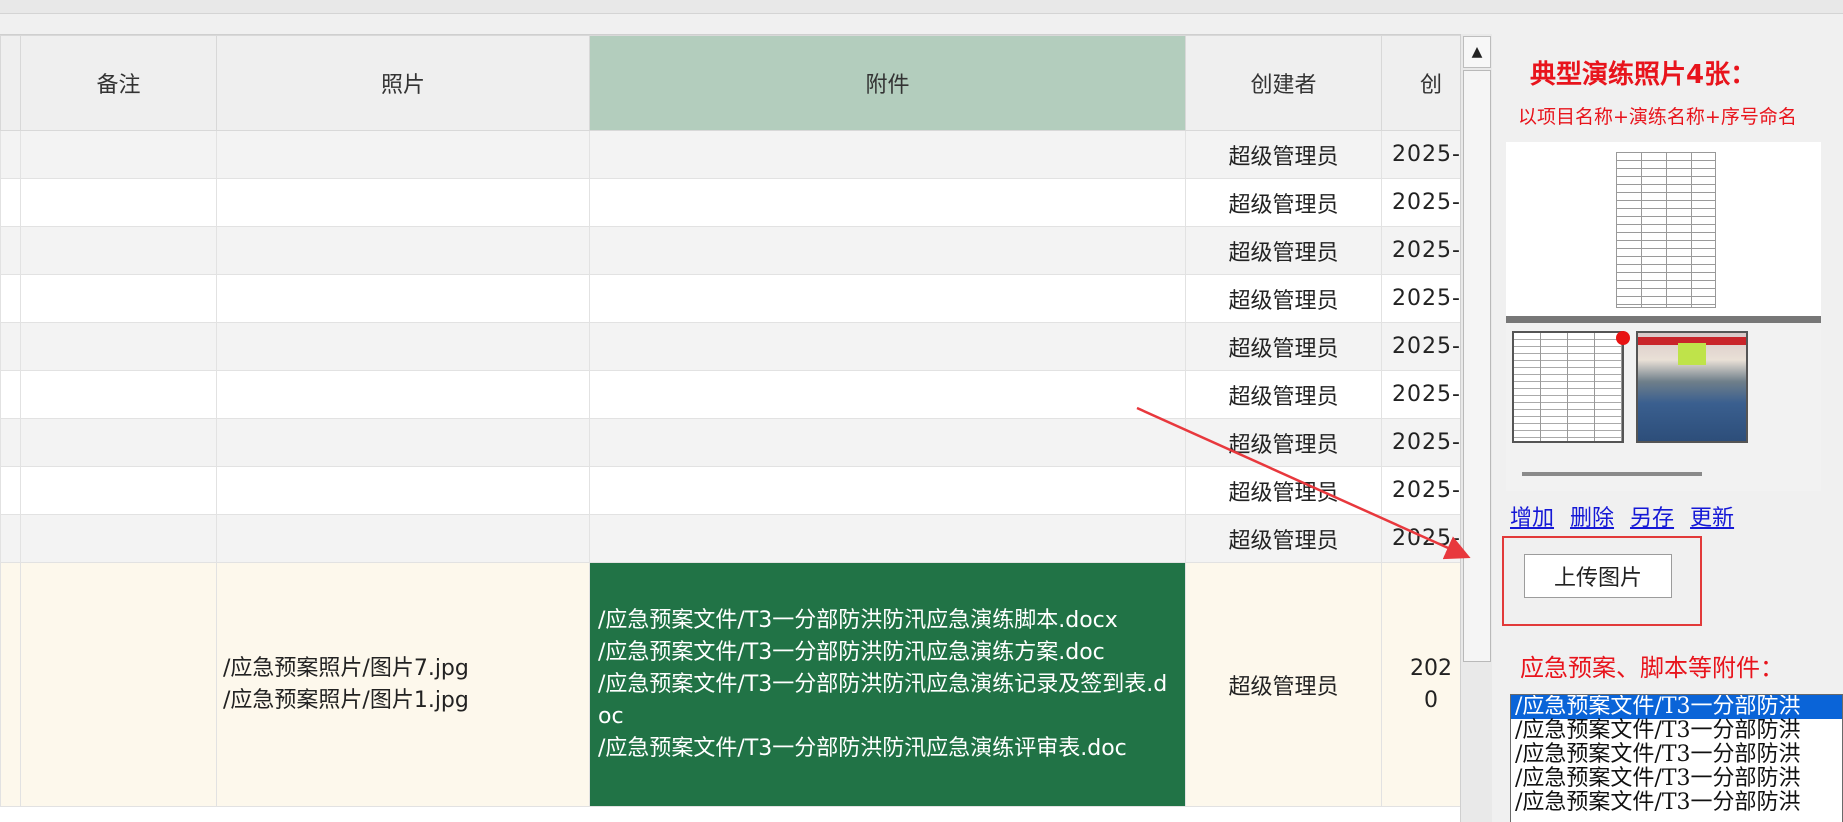  I want to click on header-creator: 创建者, so click(1283, 83).